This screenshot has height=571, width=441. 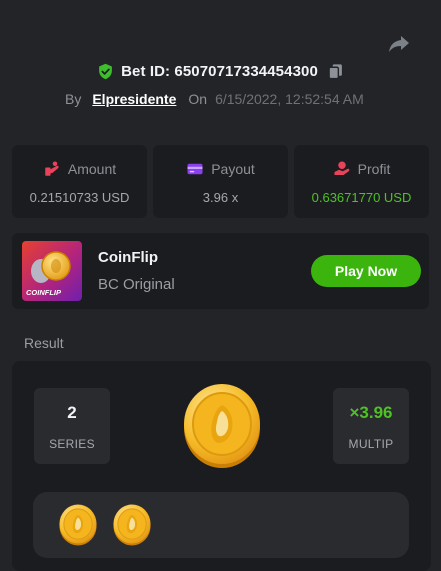 I want to click on payout-value: 3.96 x, so click(x=220, y=197).